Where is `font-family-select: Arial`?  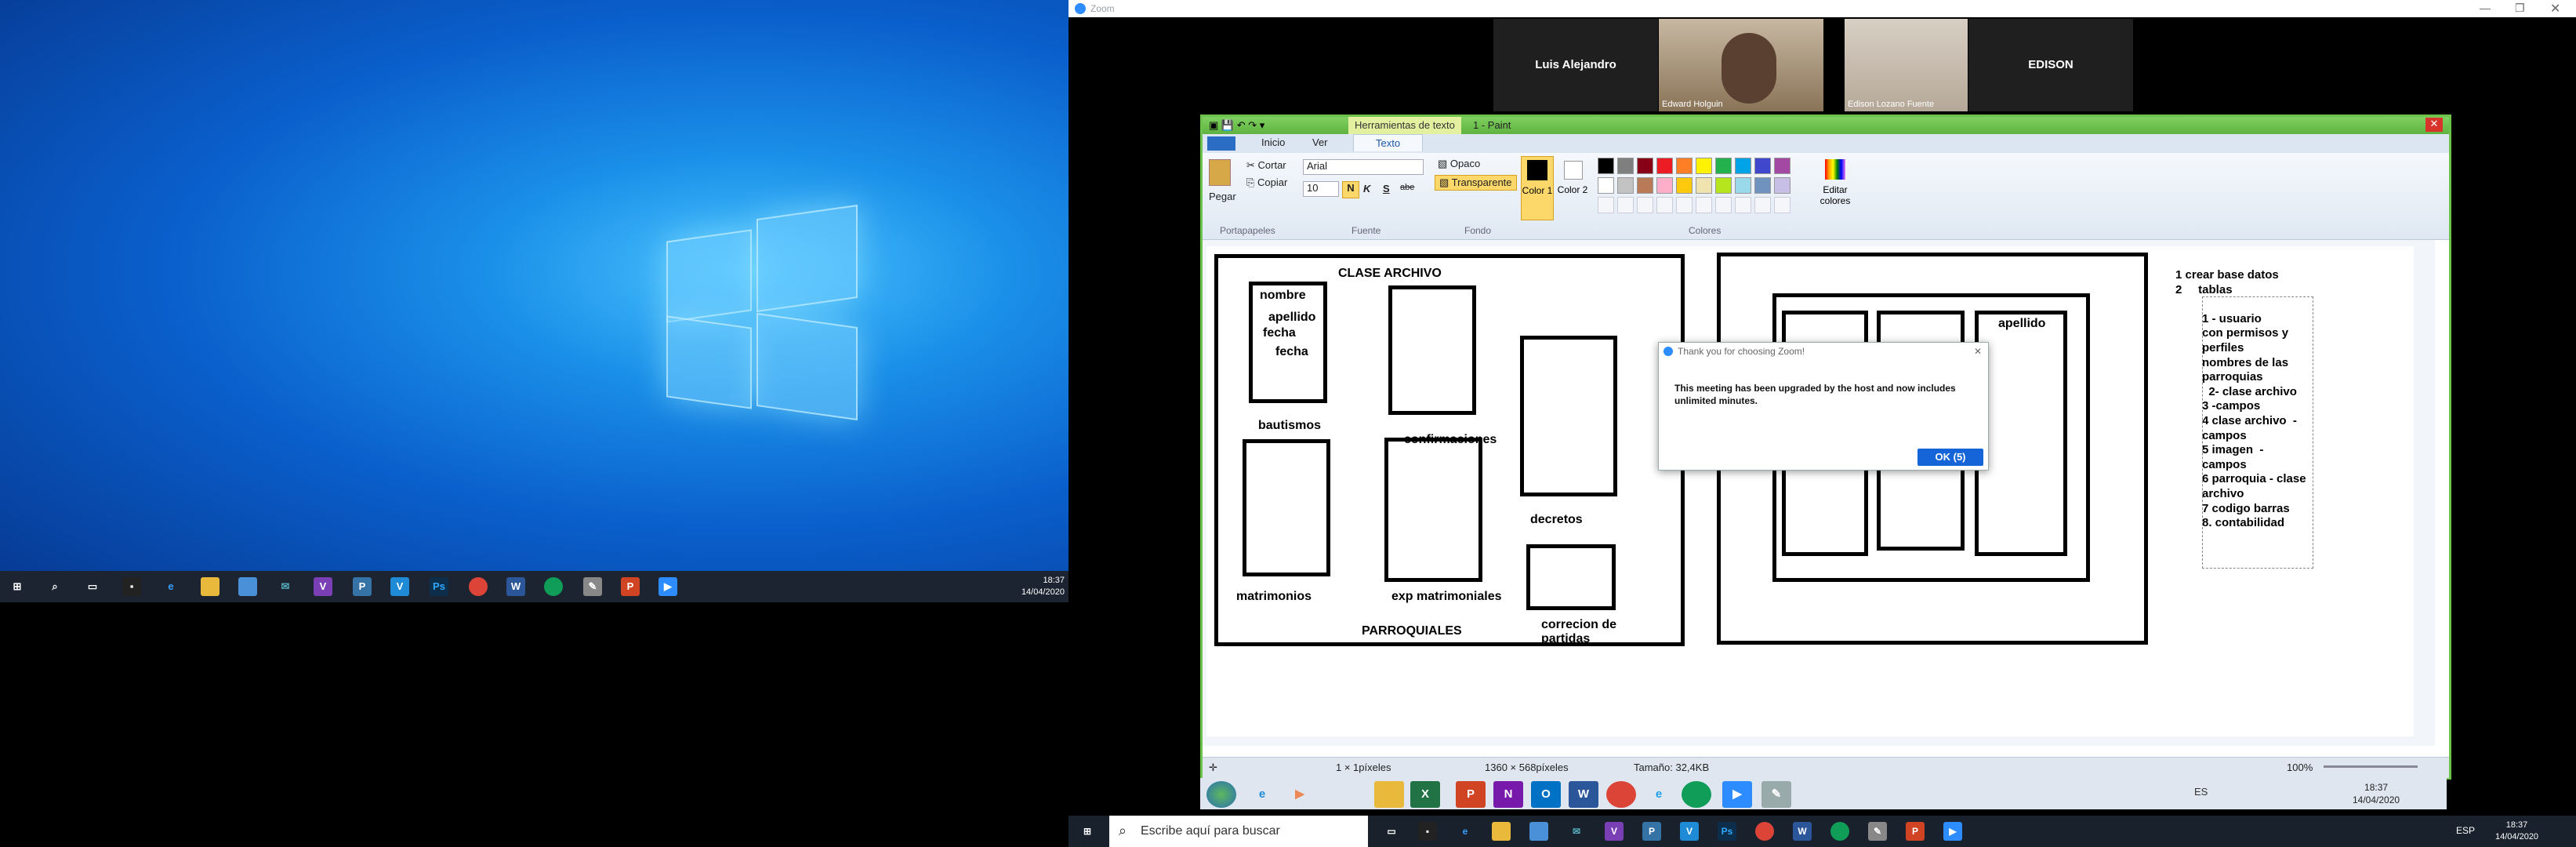
font-family-select: Arial is located at coordinates (1364, 167).